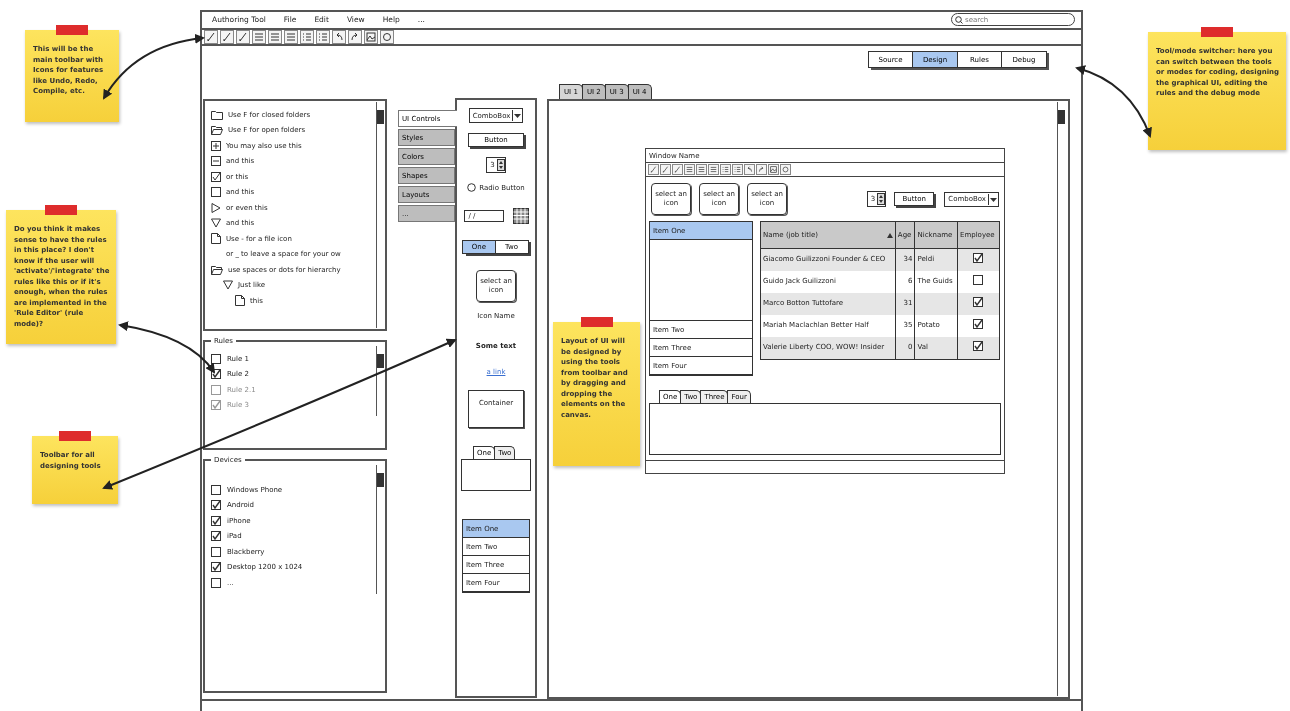  Describe the element at coordinates (216, 192) in the screenshot. I see `empty-box-icon` at that location.